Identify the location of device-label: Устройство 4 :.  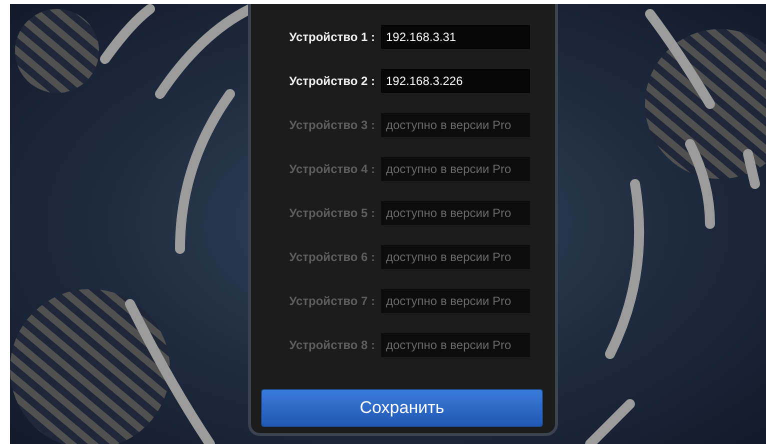
(331, 169).